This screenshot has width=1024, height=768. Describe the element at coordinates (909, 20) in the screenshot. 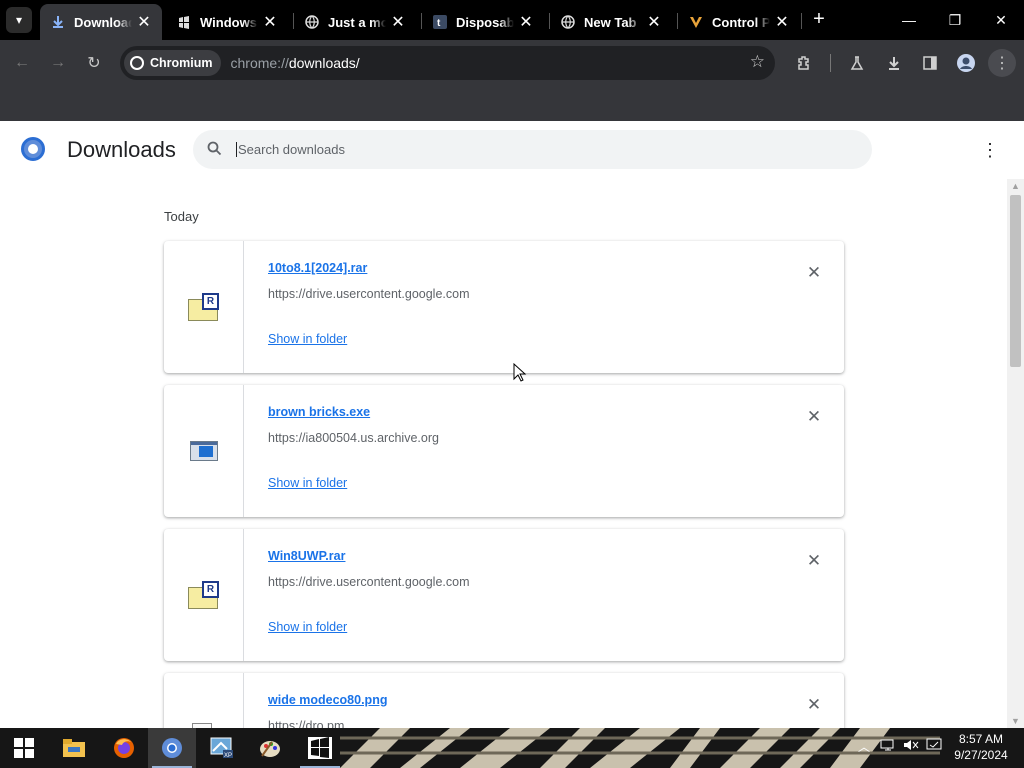

I see `minimize-button: —` at that location.